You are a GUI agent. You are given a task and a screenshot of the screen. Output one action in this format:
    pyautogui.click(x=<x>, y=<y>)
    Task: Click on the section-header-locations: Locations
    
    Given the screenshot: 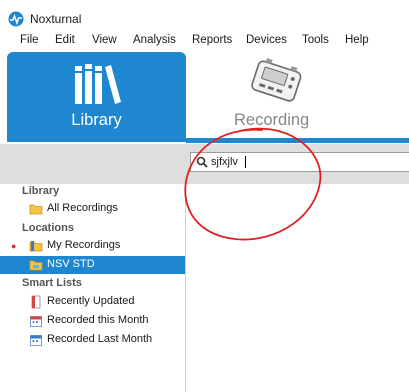 What is the action you would take?
    pyautogui.click(x=48, y=228)
    